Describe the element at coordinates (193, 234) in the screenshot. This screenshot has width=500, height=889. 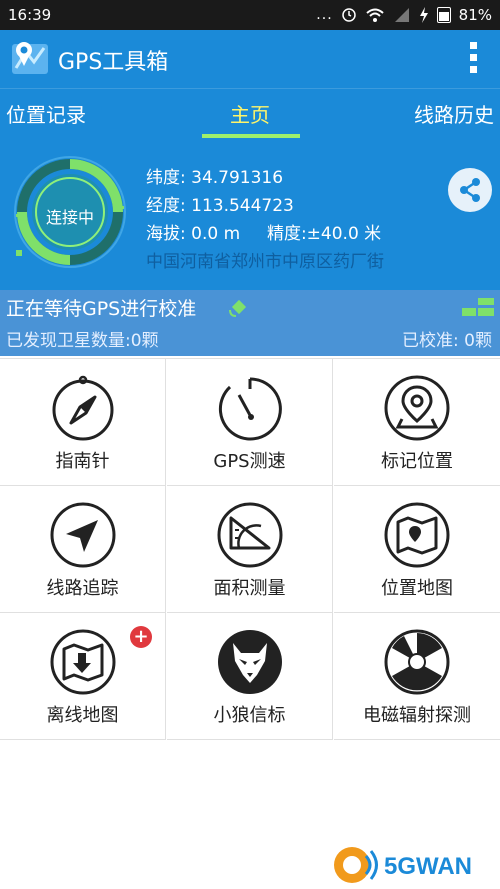
I see `altitude-text: 海拔: 0.0 m` at that location.